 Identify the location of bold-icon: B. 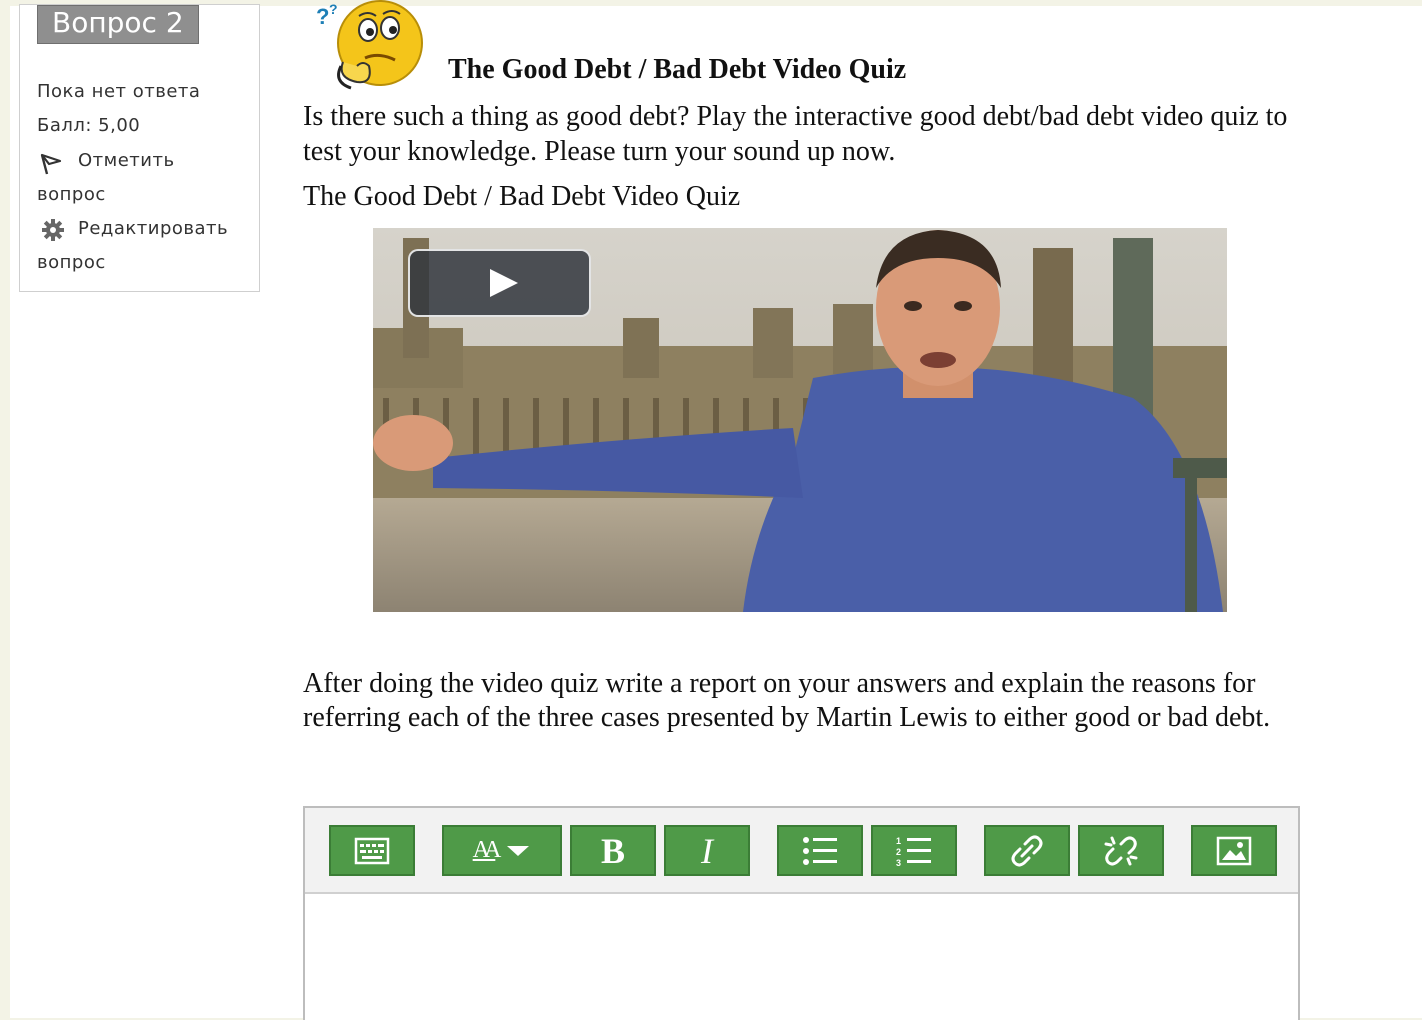
(612, 850).